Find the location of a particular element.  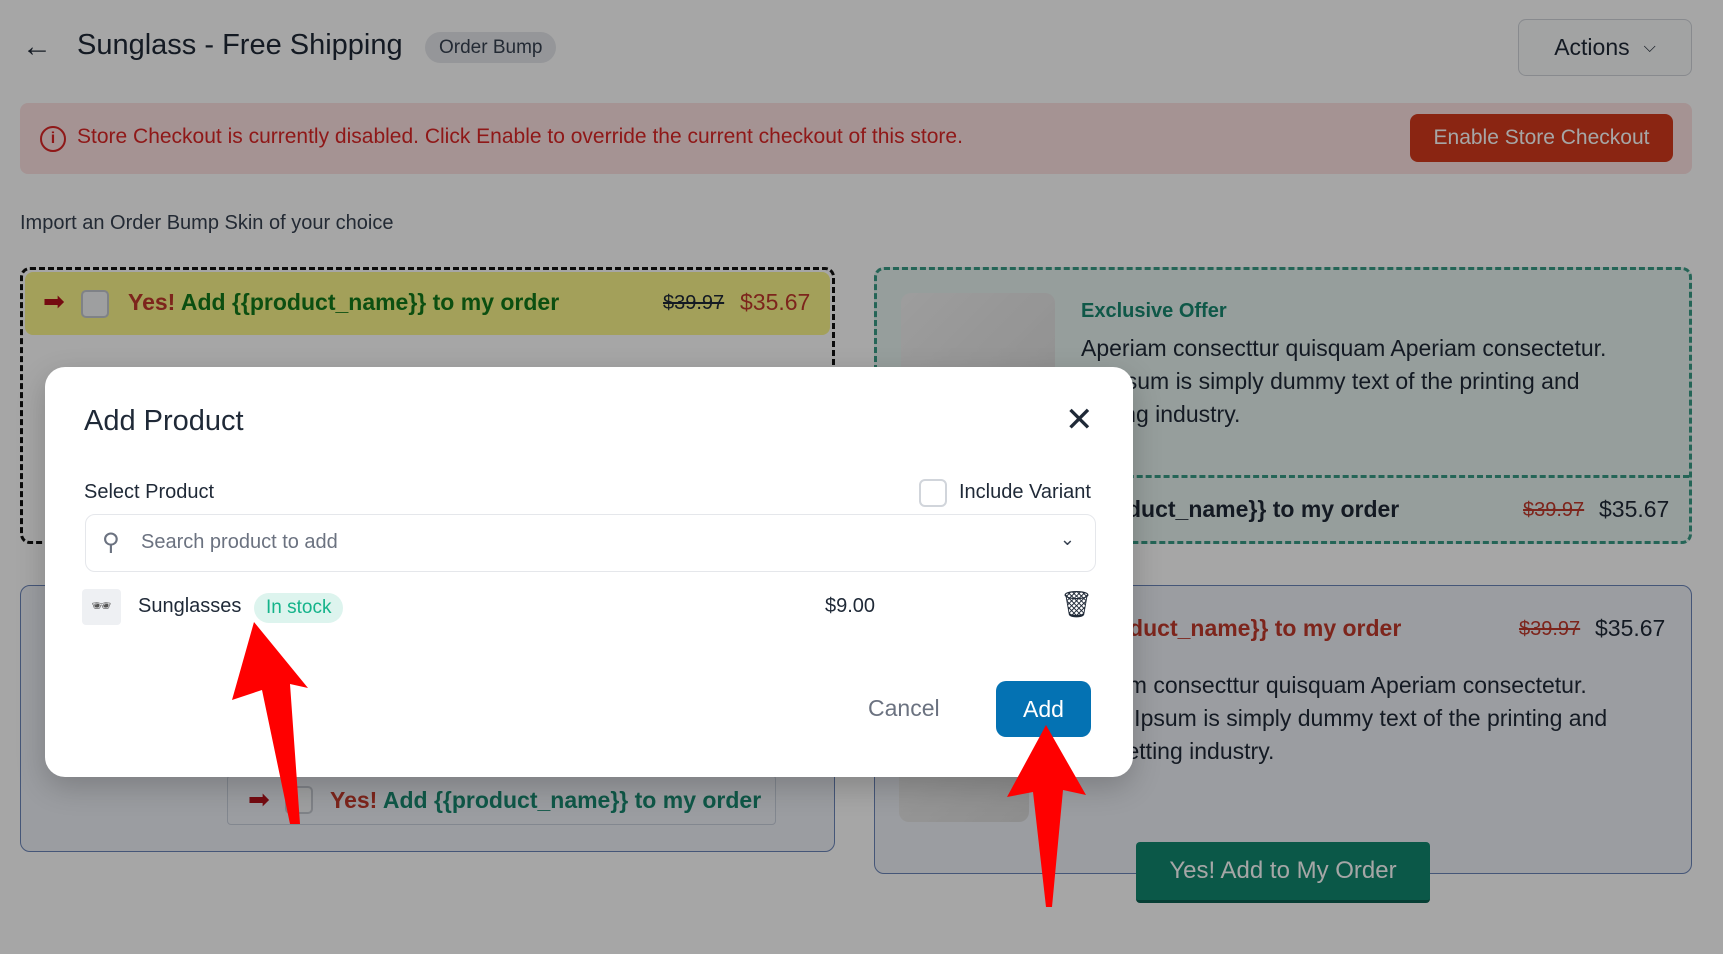

annotation-arrow-stock is located at coordinates (270, 723).